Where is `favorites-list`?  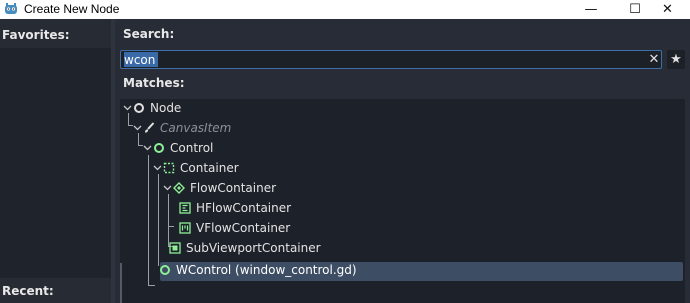
favorites-list is located at coordinates (55, 163).